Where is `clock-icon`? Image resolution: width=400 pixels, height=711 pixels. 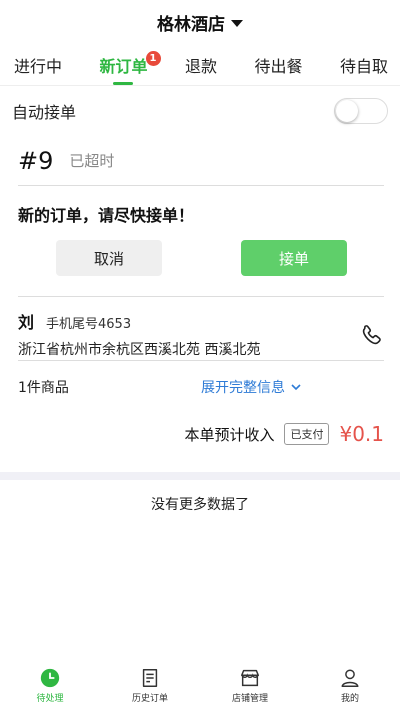 clock-icon is located at coordinates (50, 678).